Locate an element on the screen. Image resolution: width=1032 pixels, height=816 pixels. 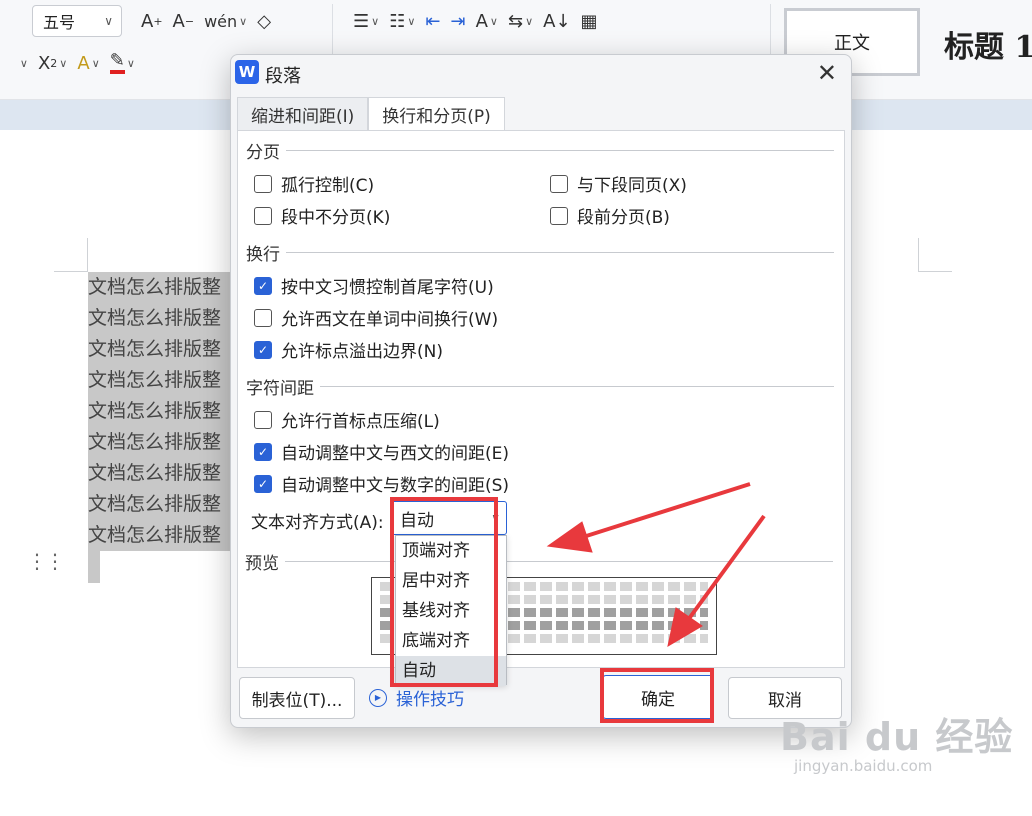
cjk-line-break-option: ✓ 按中文习惯控制首尾字符(U) is located at coordinates (374, 285).